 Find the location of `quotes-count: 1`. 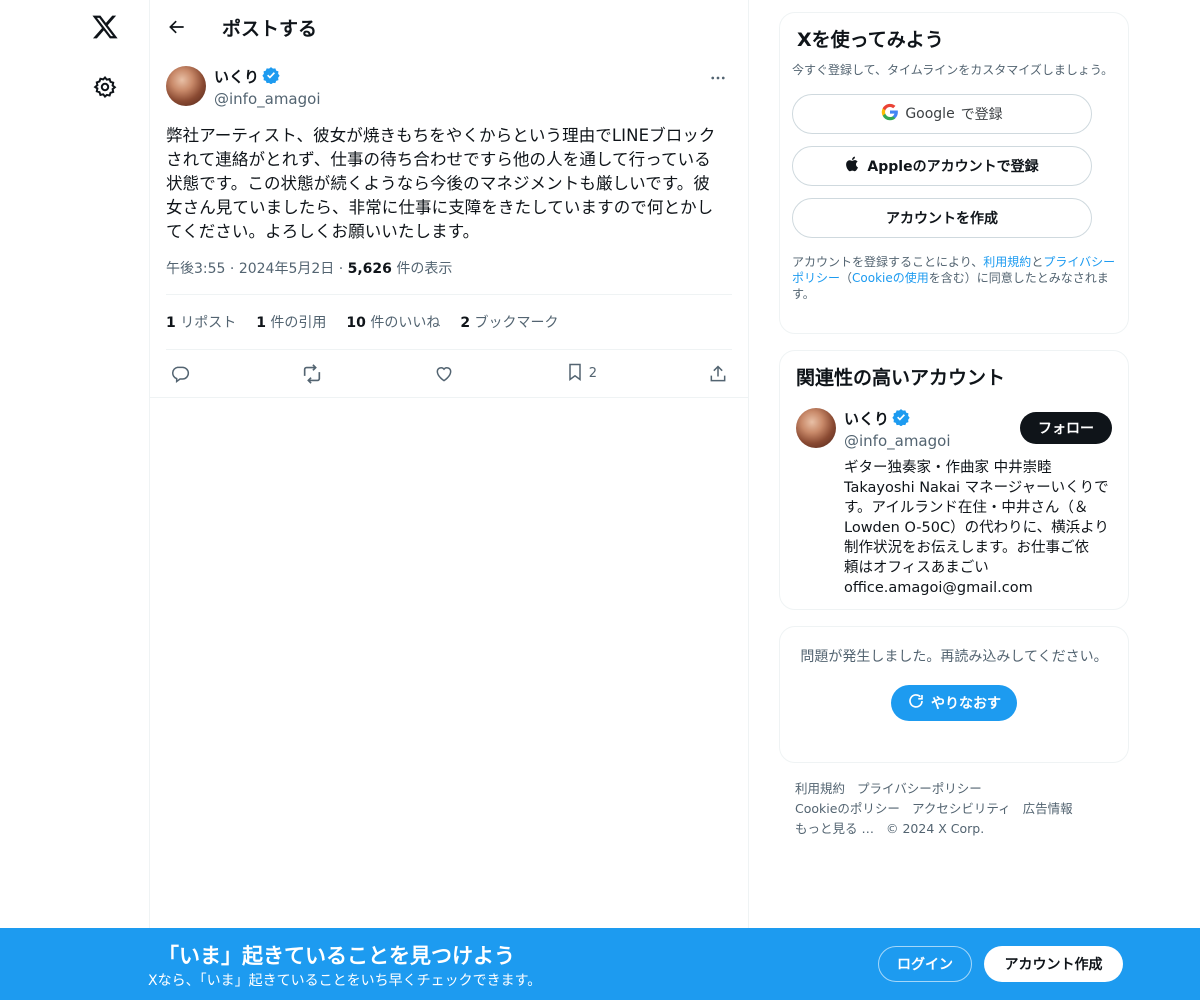

quotes-count: 1 is located at coordinates (261, 323).